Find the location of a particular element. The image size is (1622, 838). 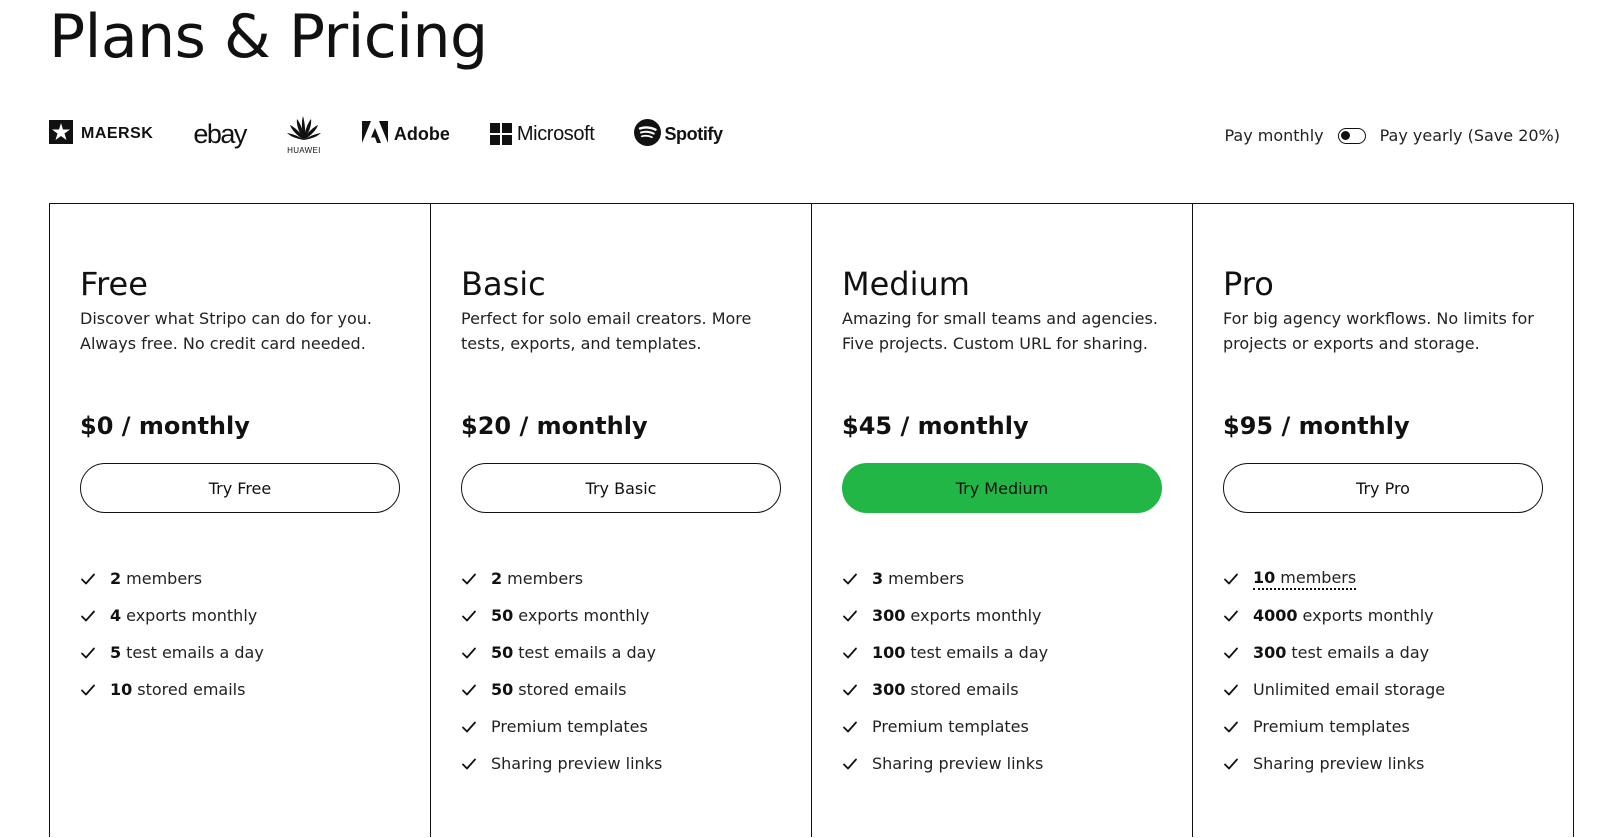

feature-item: 10 stored emails is located at coordinates (172, 689).